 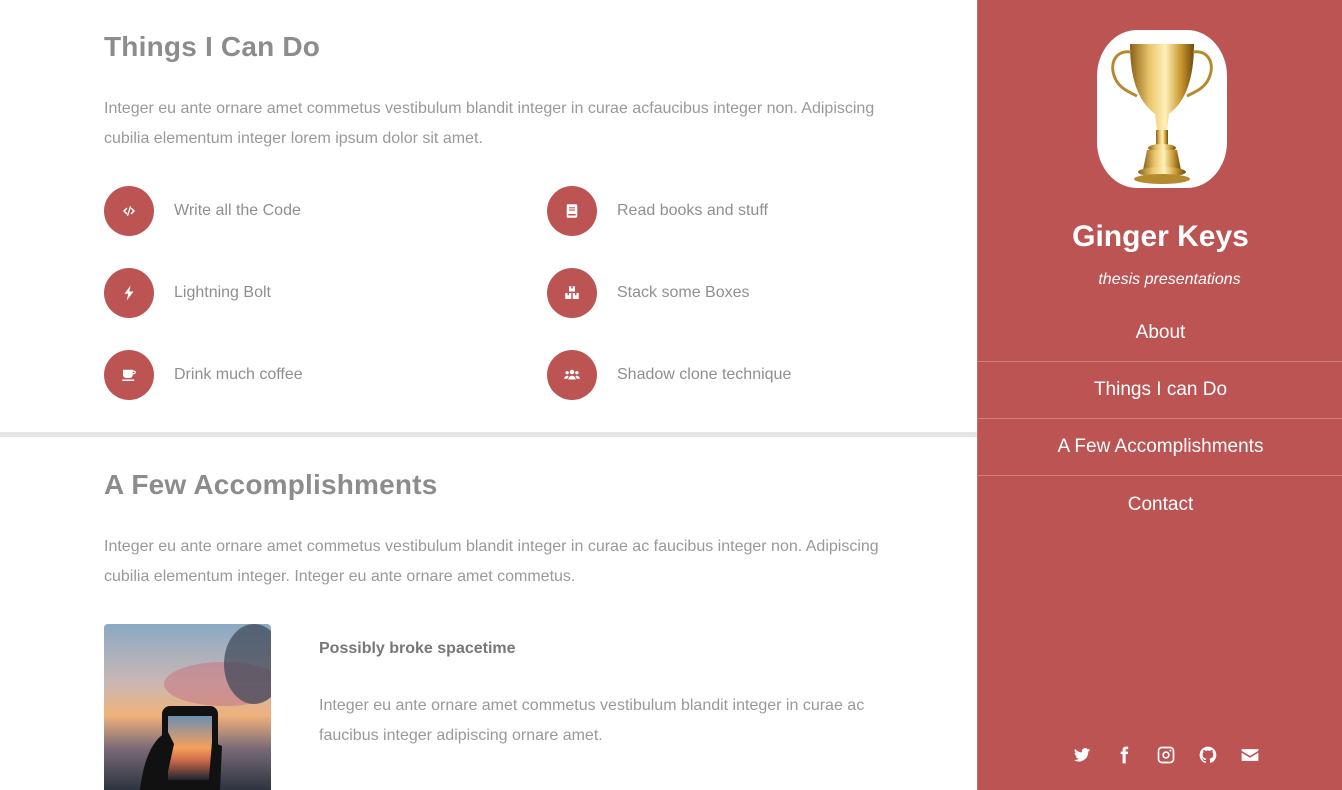 I want to click on book-icon, so click(x=572, y=211).